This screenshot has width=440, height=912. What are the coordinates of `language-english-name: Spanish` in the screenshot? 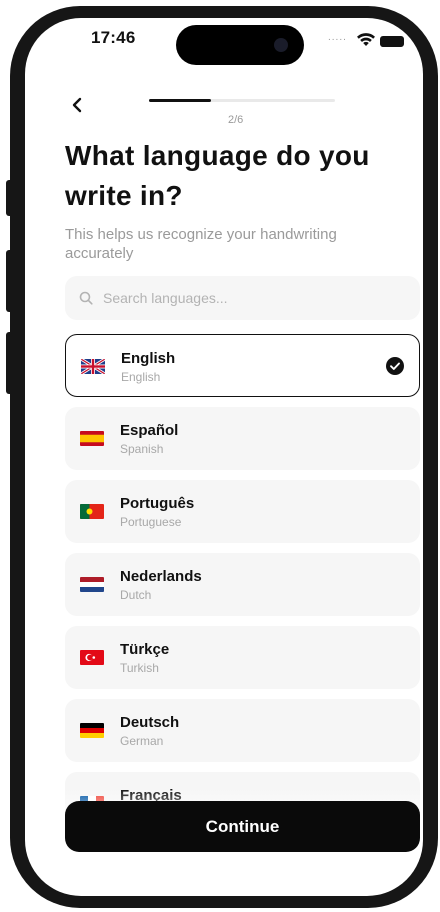 It's located at (142, 449).